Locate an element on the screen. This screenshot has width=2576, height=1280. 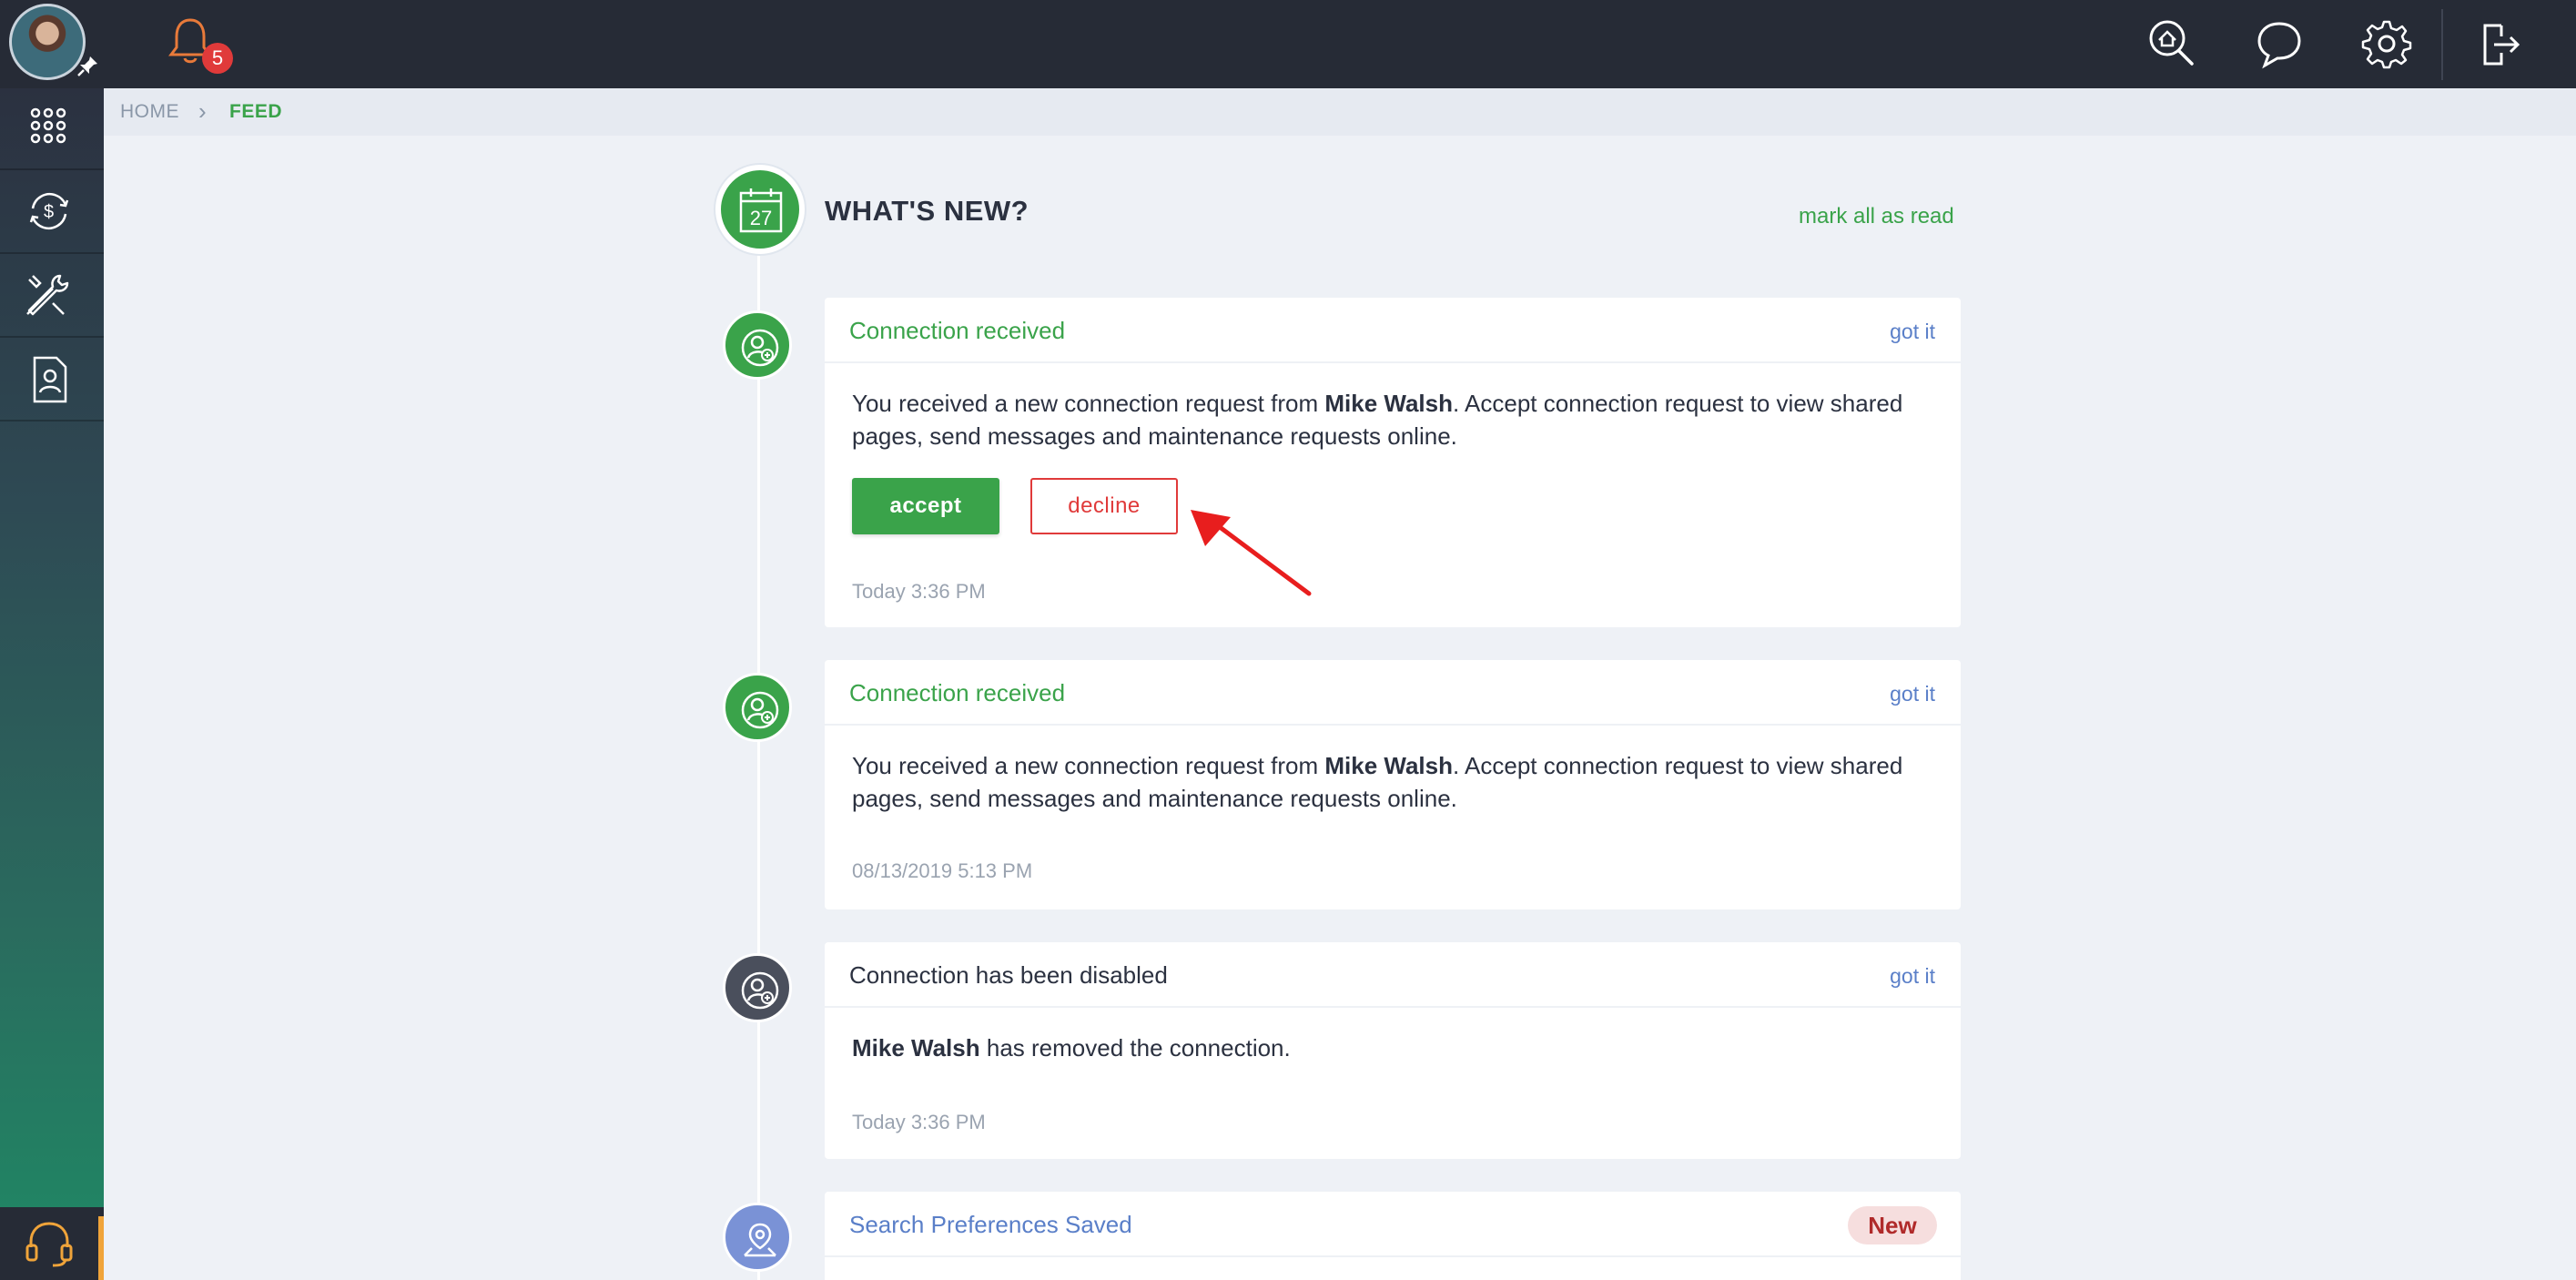
chat-icon is located at coordinates (2279, 43).